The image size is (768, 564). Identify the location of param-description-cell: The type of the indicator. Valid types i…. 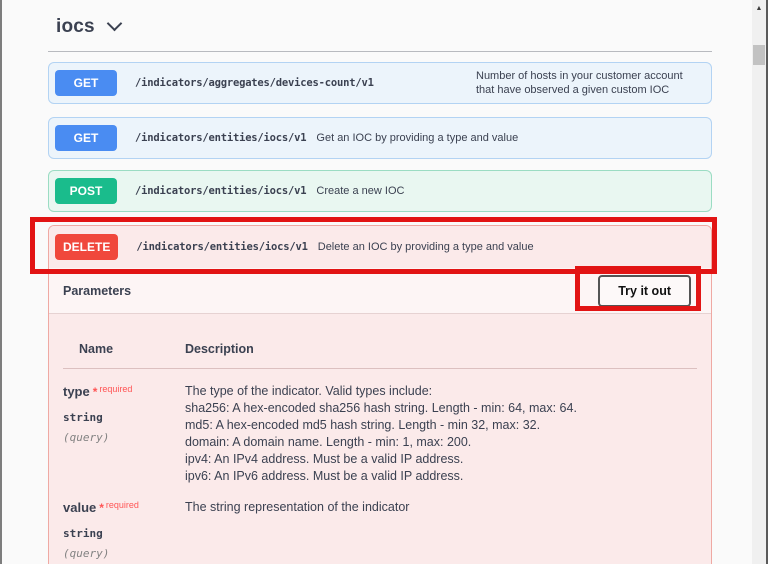
(441, 434).